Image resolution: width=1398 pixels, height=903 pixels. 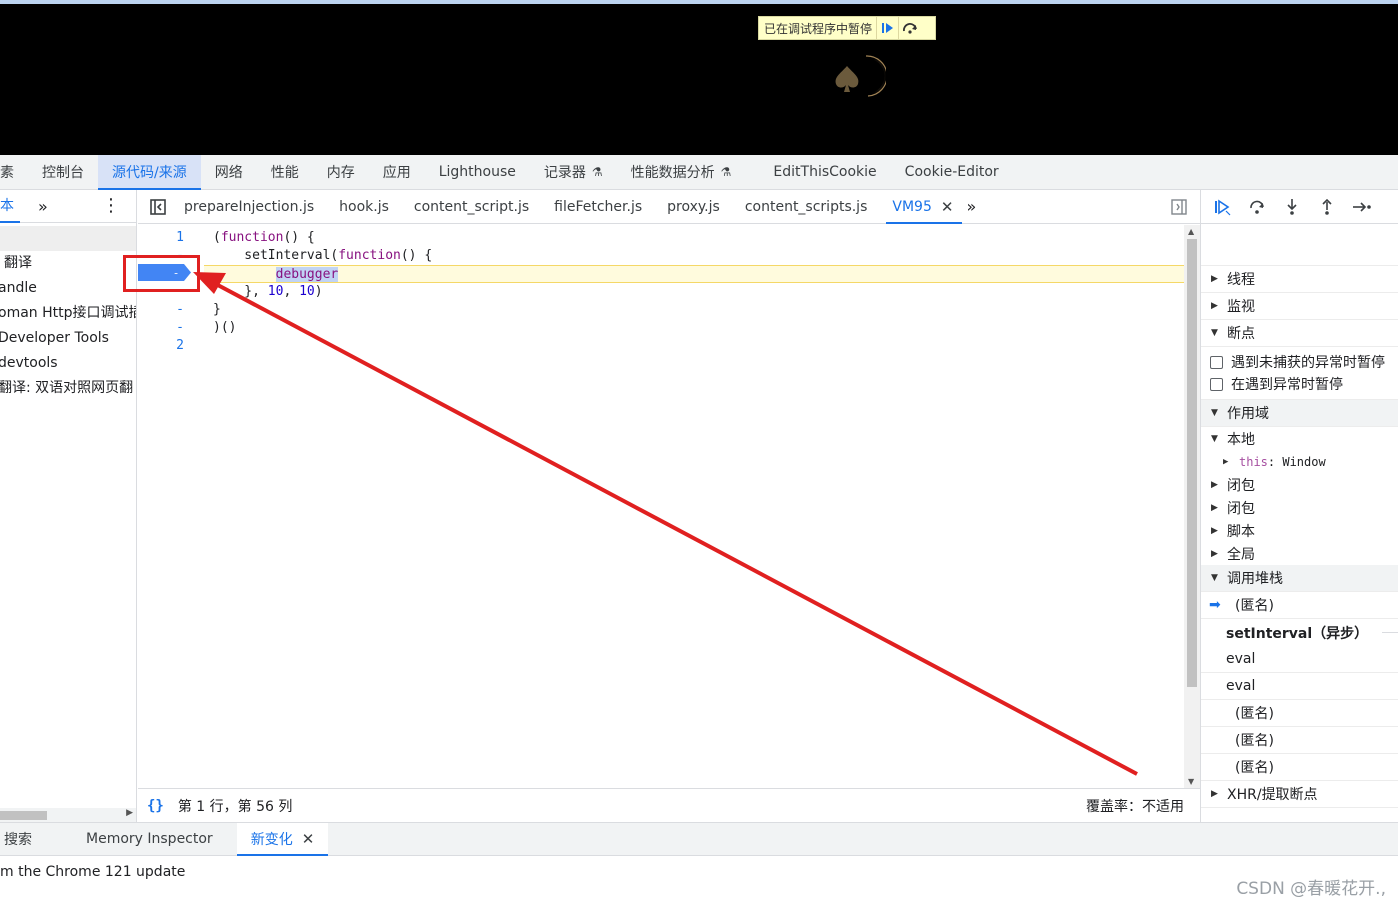 I want to click on tab-cookie-editor: Cookie-Editor, so click(x=952, y=172).